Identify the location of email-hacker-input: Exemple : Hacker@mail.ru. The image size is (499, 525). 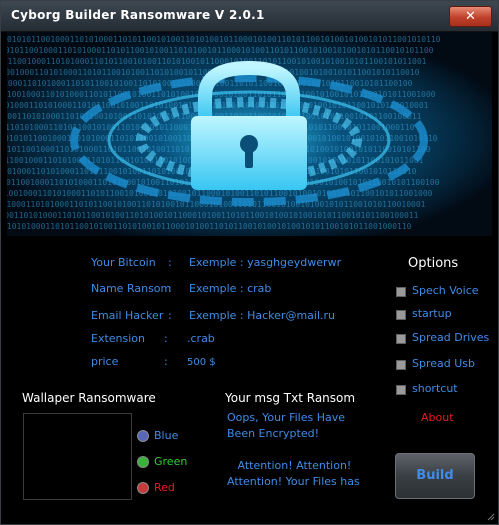
(262, 315).